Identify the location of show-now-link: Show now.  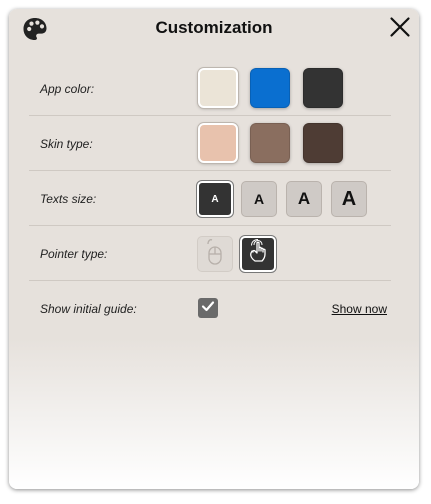
(359, 309).